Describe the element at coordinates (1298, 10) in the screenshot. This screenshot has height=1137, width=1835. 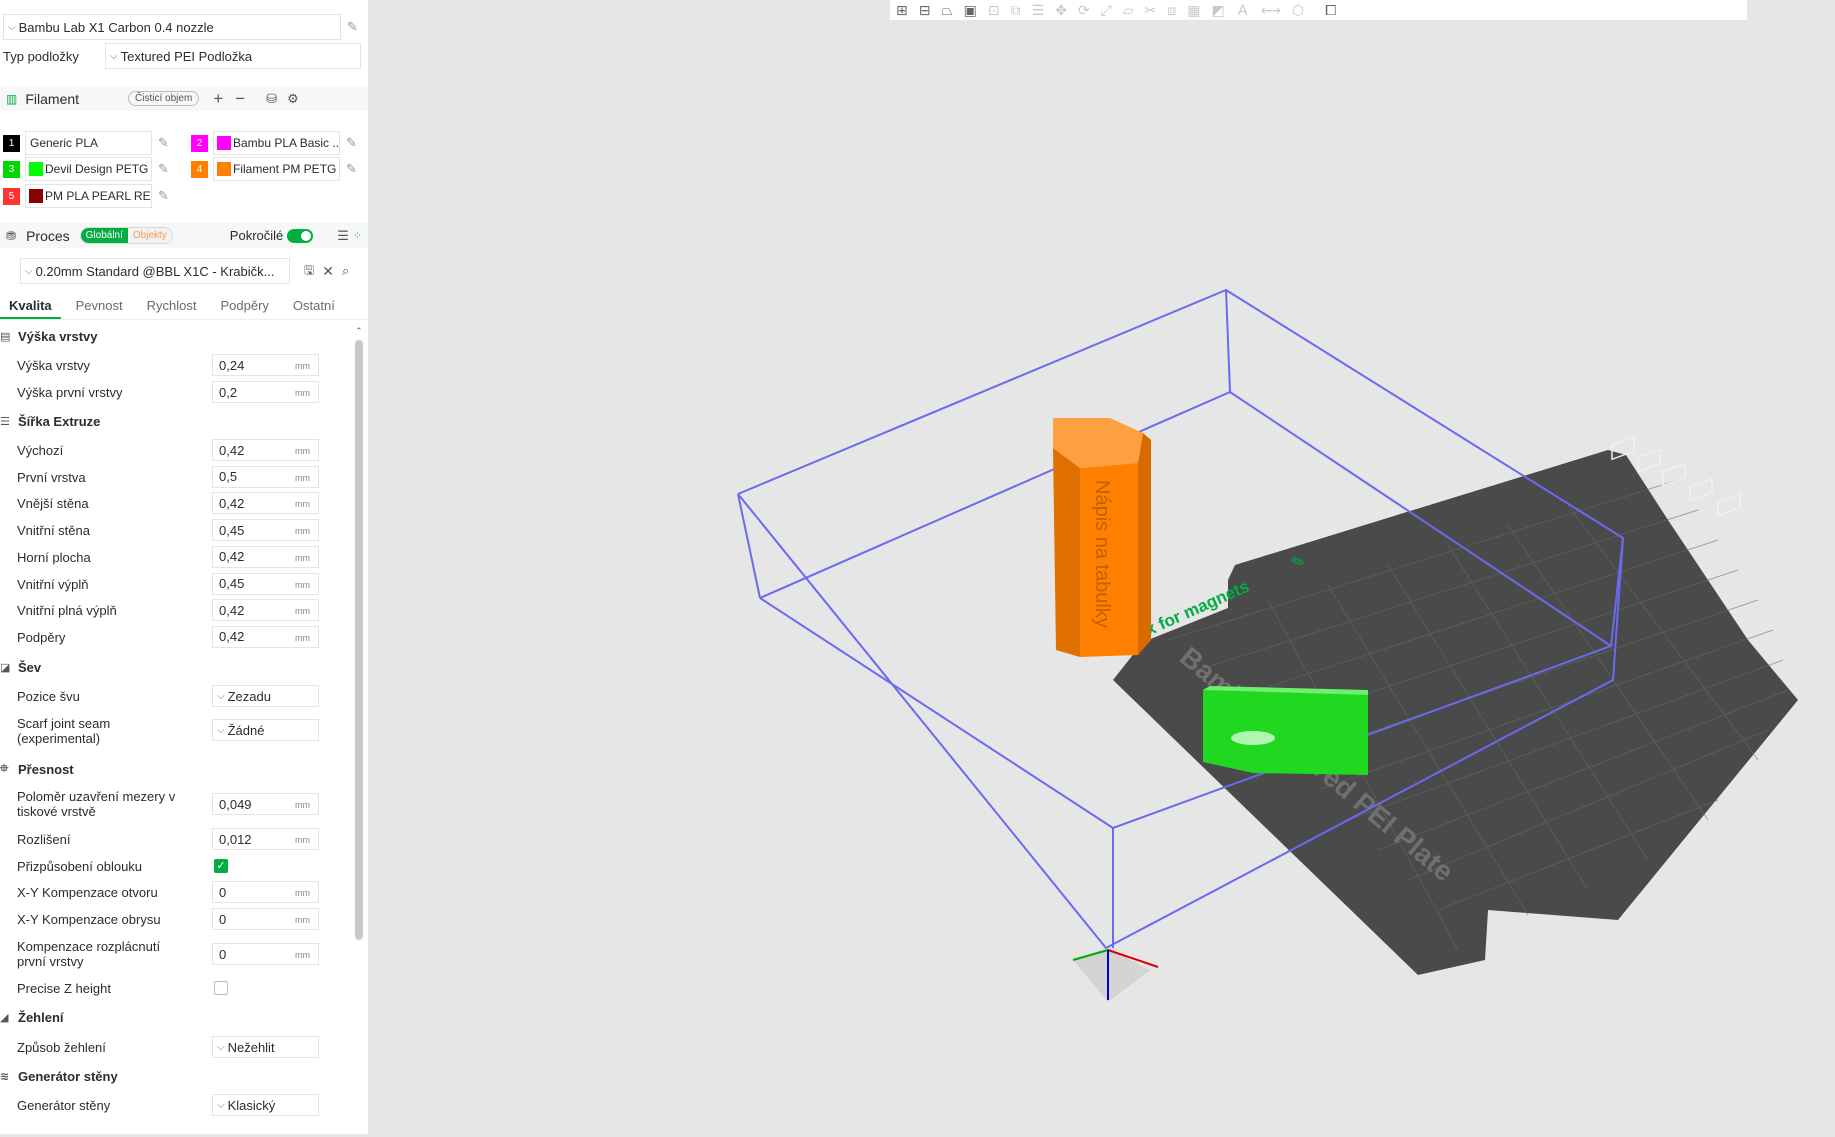
I see `assembly-icon: ⬡` at that location.